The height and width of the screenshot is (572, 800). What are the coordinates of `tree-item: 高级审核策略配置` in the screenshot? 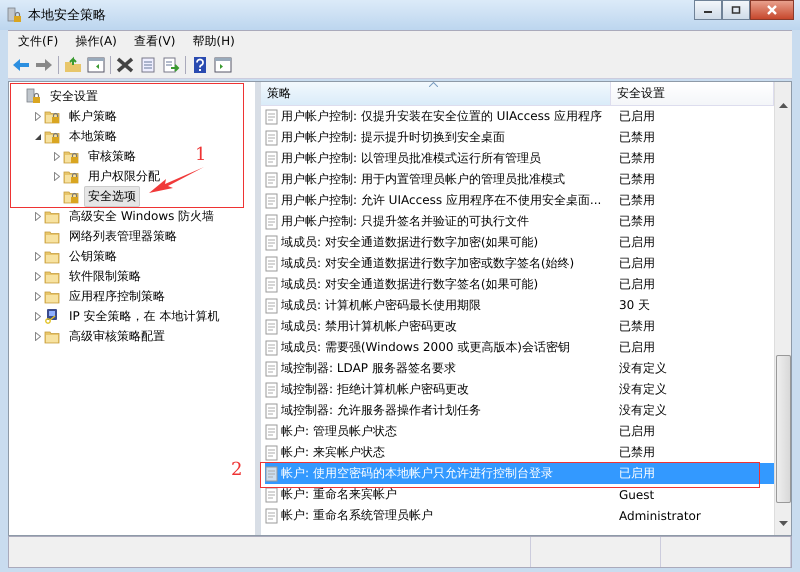 It's located at (117, 336).